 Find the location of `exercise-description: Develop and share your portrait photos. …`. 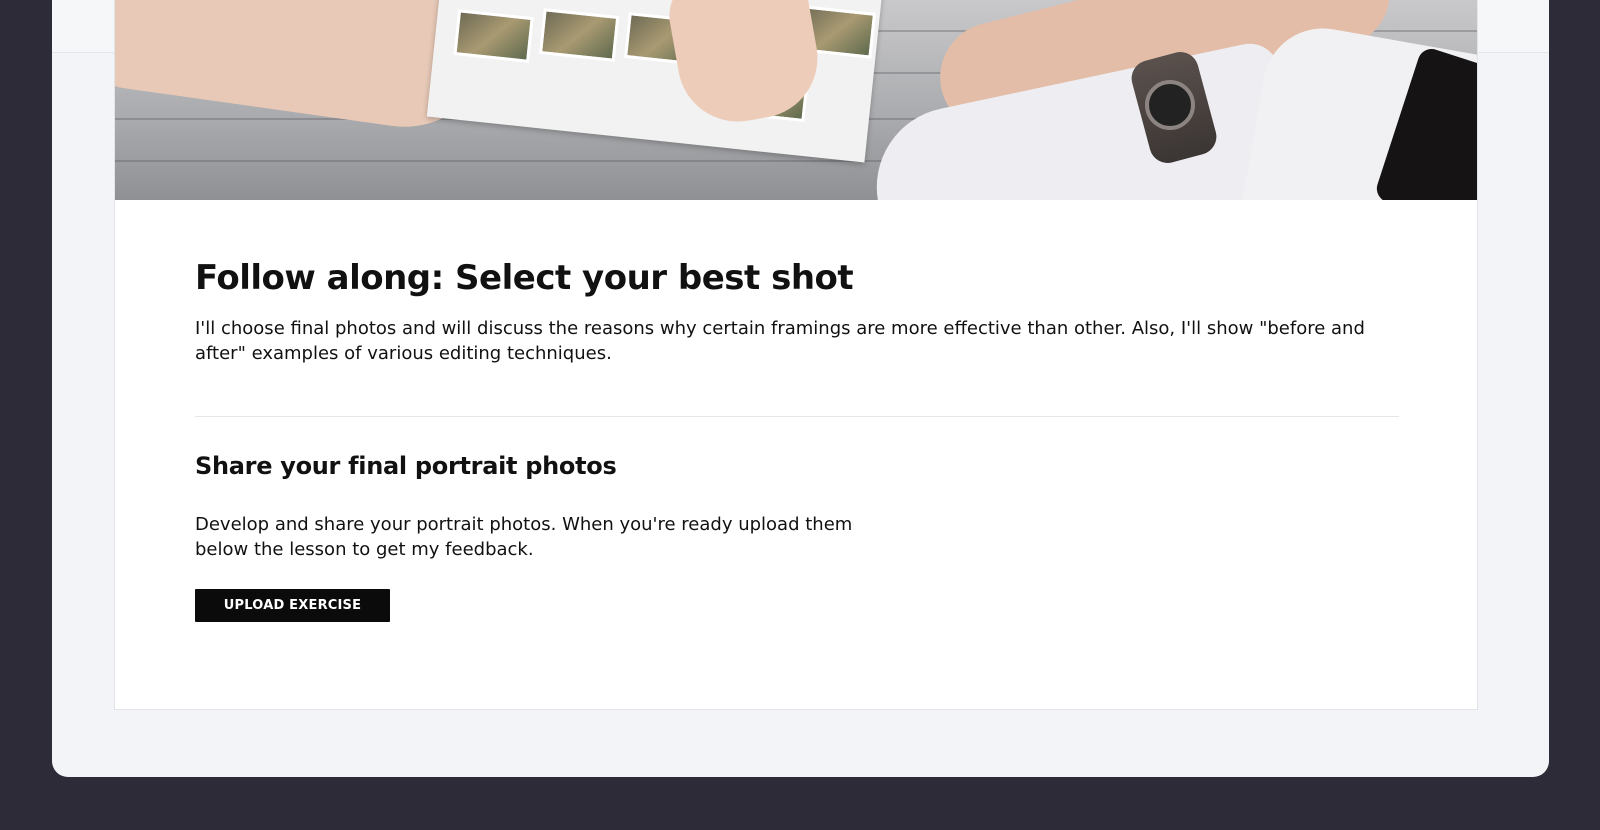

exercise-description: Develop and share your portrait photos. … is located at coordinates (524, 537).